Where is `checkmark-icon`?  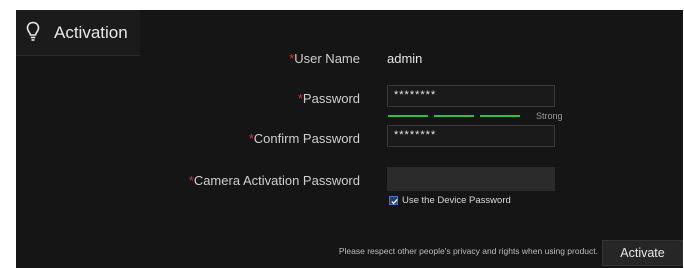 checkmark-icon is located at coordinates (394, 201).